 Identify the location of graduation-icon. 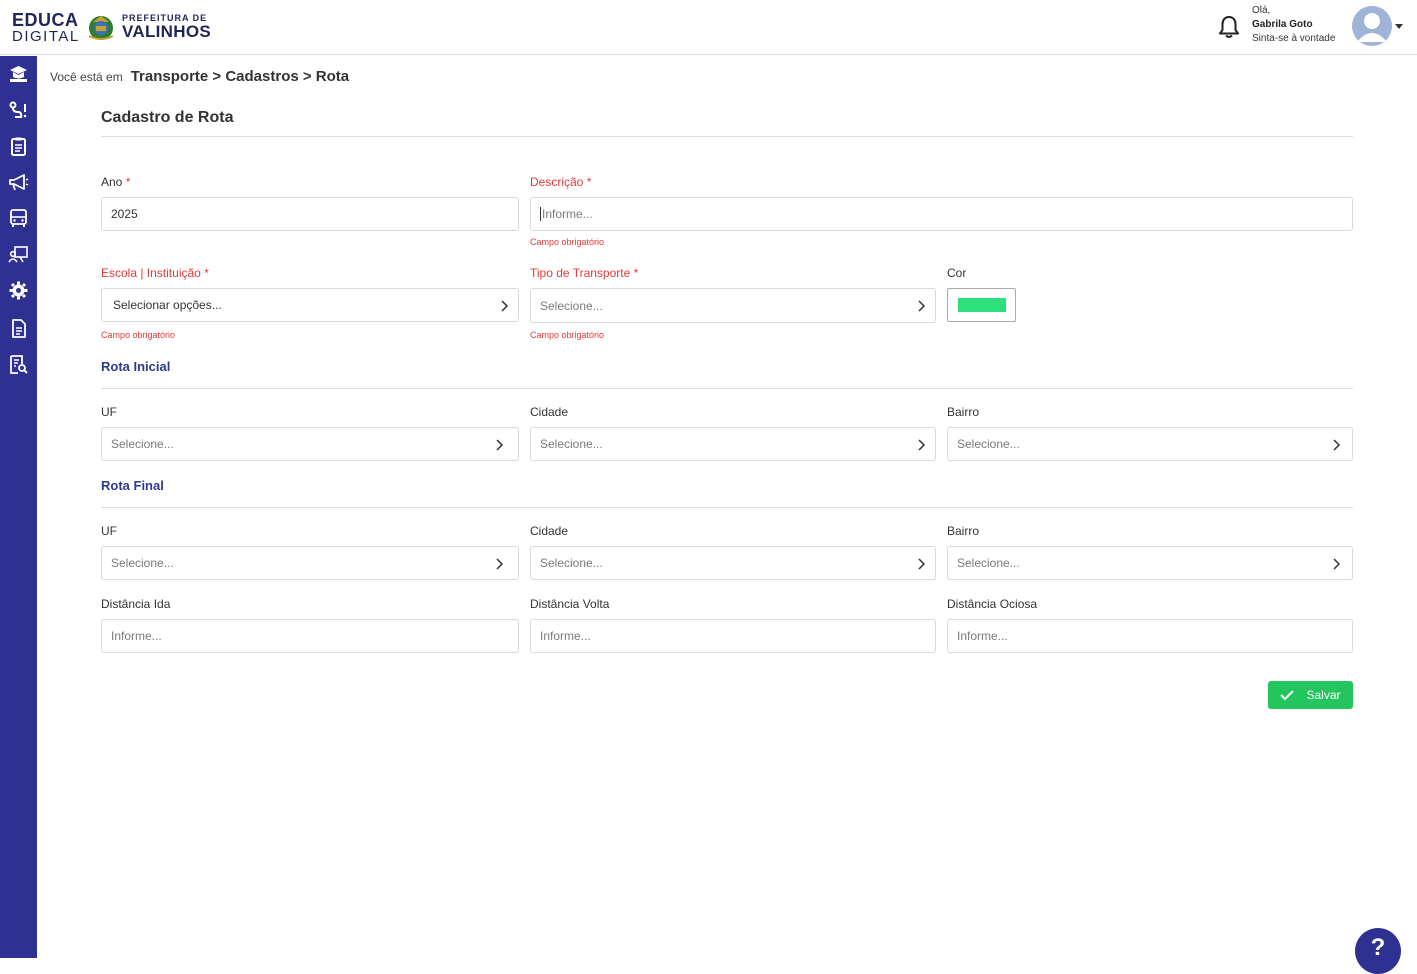
(18, 74).